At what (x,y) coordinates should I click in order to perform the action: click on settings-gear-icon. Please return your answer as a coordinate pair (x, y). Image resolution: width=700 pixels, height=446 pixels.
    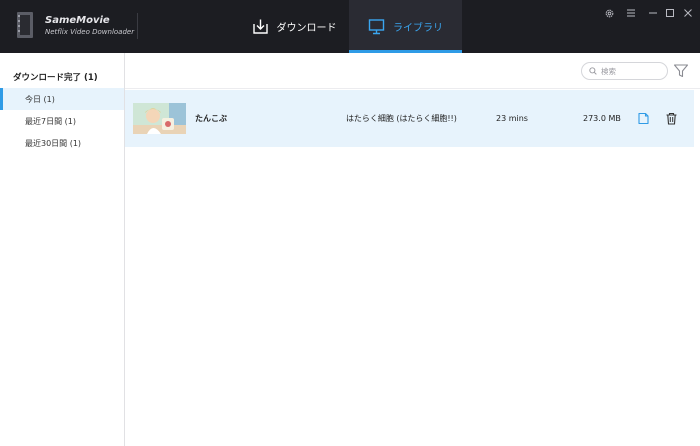
    Looking at the image, I should click on (609, 13).